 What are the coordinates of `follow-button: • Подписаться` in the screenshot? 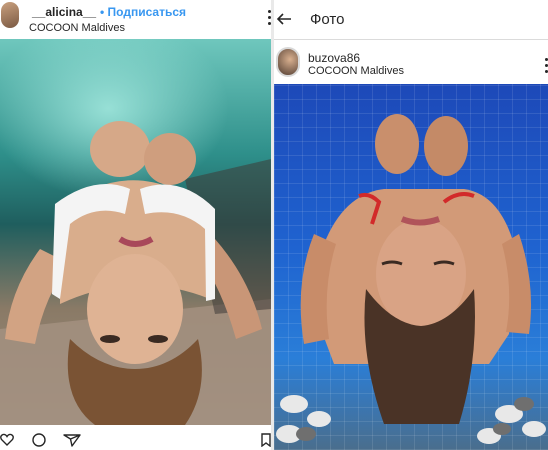 It's located at (143, 12).